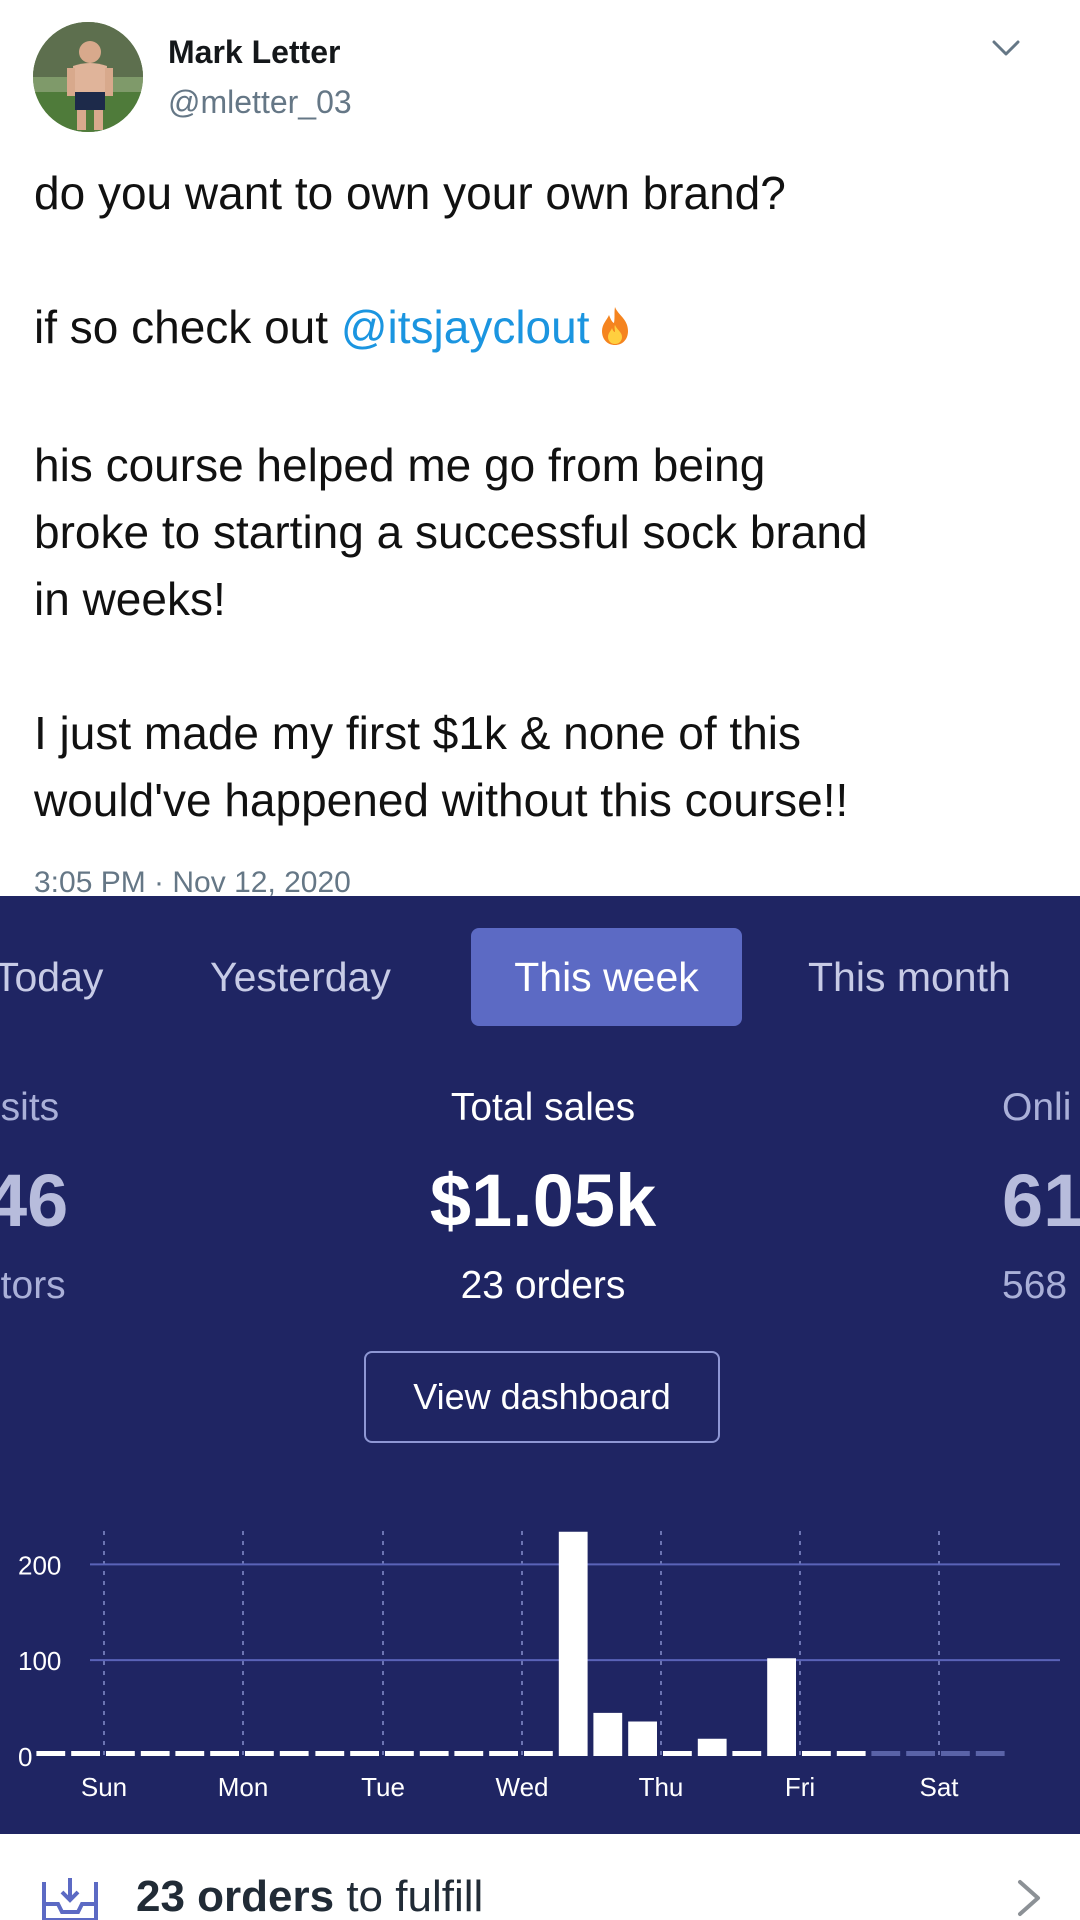 The image size is (1080, 1920). Describe the element at coordinates (606, 977) in the screenshot. I see `tab-this-week: This week` at that location.